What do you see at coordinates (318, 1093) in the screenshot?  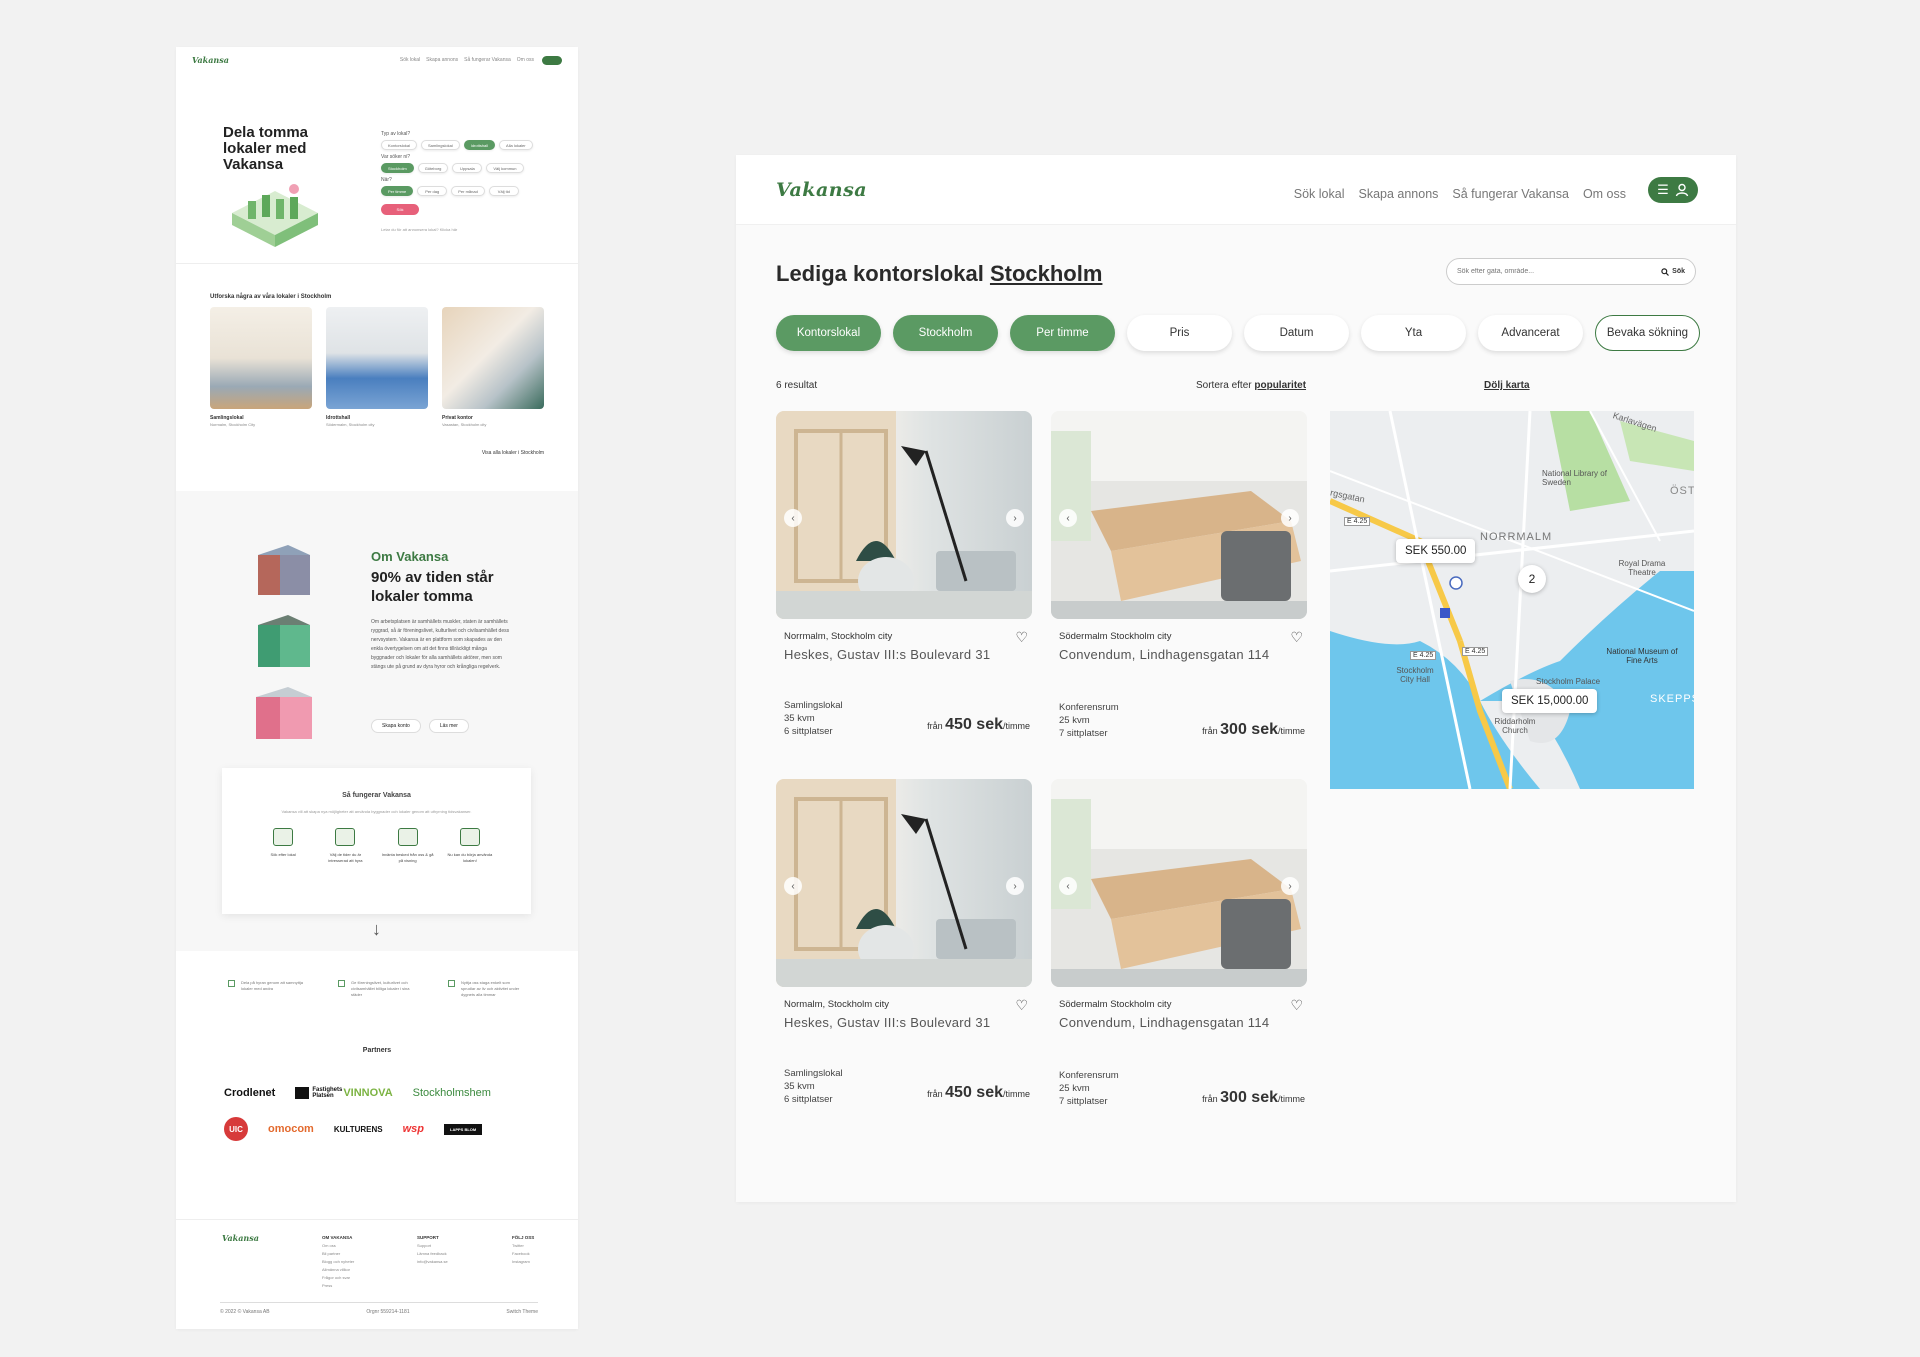 I see `partner-logo: Fastighets Platsen` at bounding box center [318, 1093].